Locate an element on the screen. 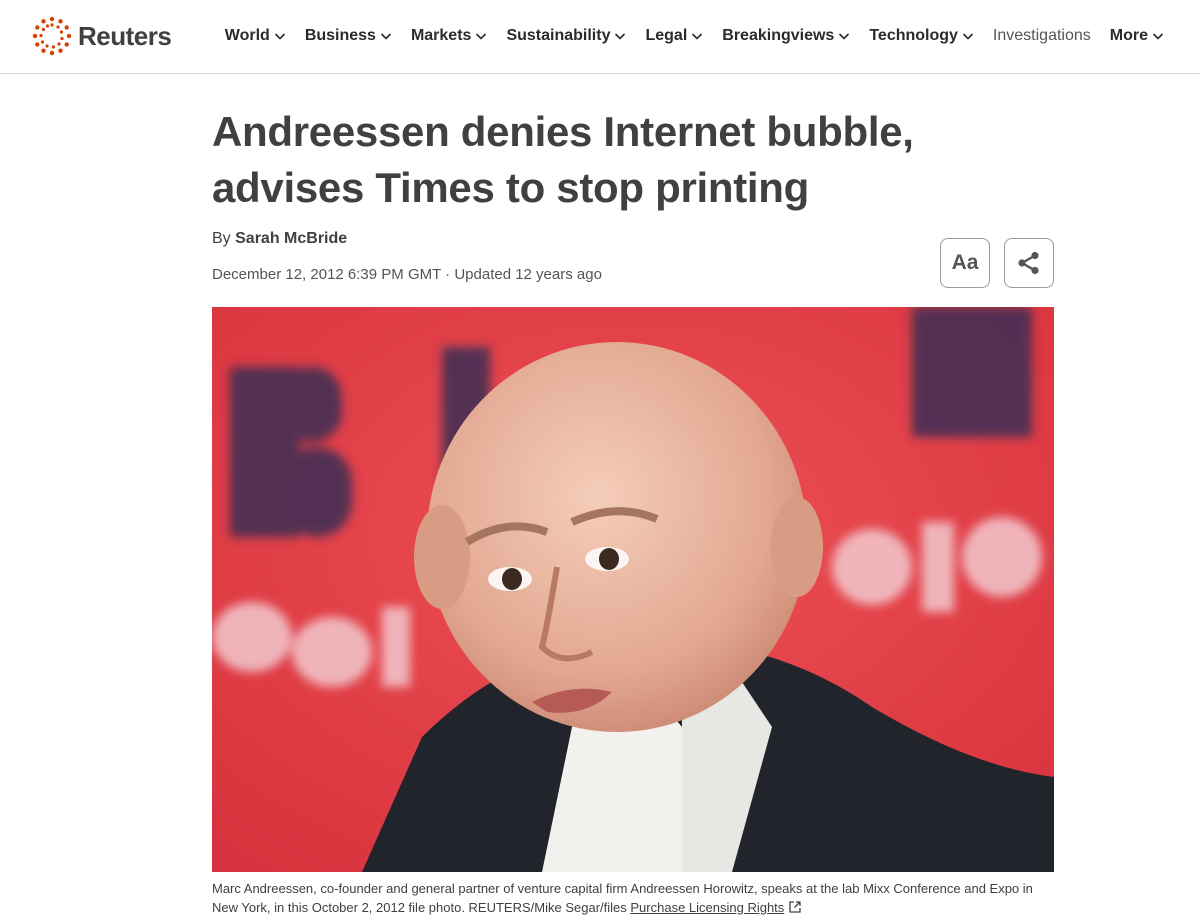 This screenshot has height=921, width=1200. nav-item-sustainability: Sustainability is located at coordinates (566, 36).